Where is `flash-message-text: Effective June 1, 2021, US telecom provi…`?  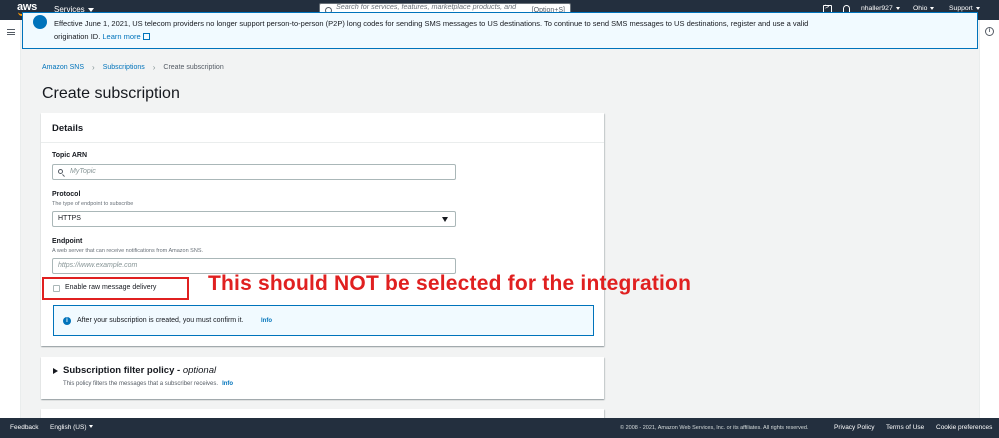 flash-message-text: Effective June 1, 2021, US telecom provi… is located at coordinates (431, 30).